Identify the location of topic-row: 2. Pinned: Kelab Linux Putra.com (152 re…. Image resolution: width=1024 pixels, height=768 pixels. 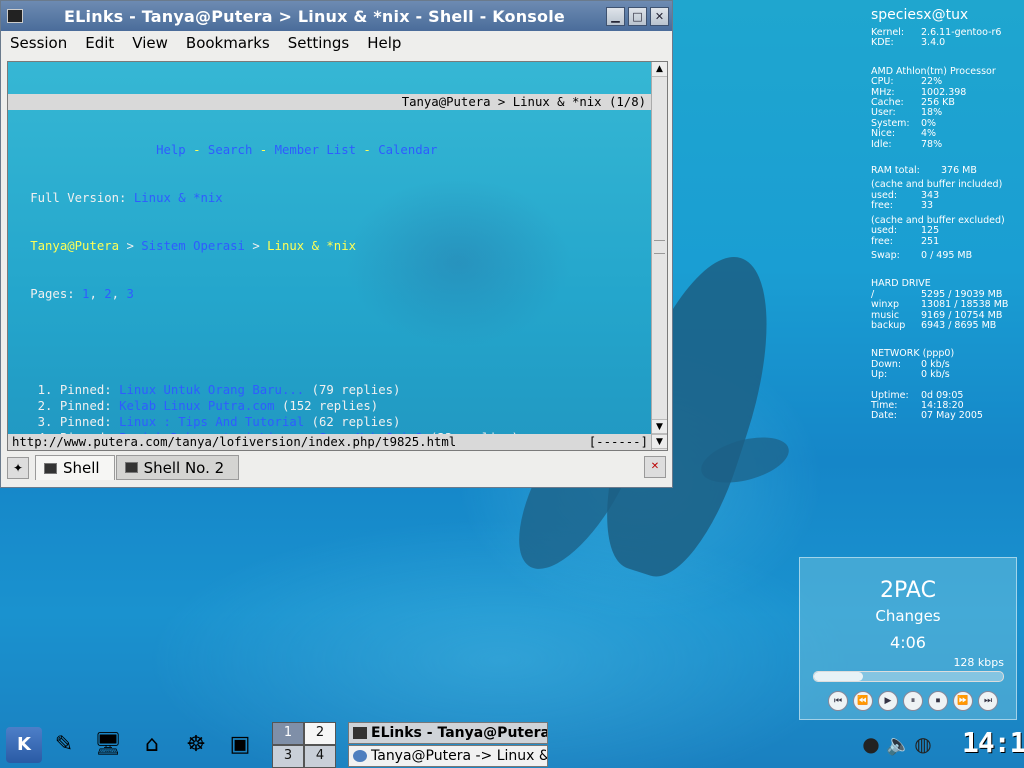
(330, 406).